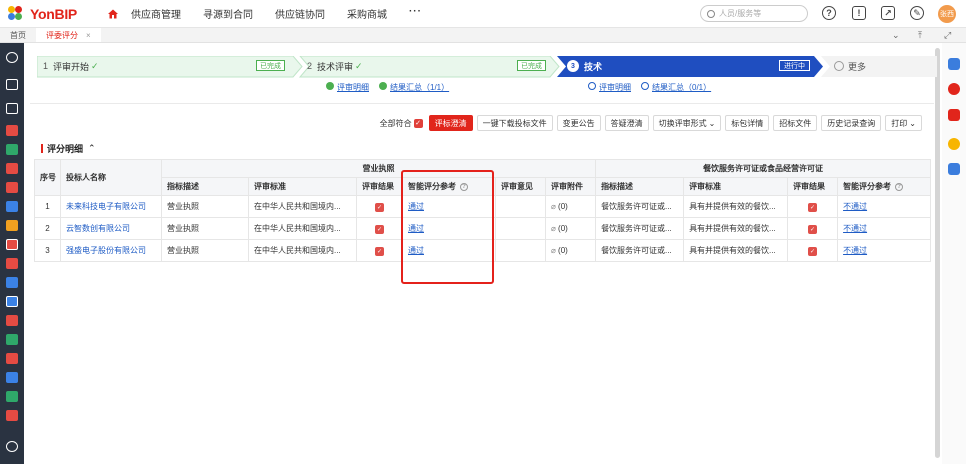 The width and height of the screenshot is (966, 464). What do you see at coordinates (795, 123) in the screenshot?
I see `tender-file-button: 招标文件` at bounding box center [795, 123].